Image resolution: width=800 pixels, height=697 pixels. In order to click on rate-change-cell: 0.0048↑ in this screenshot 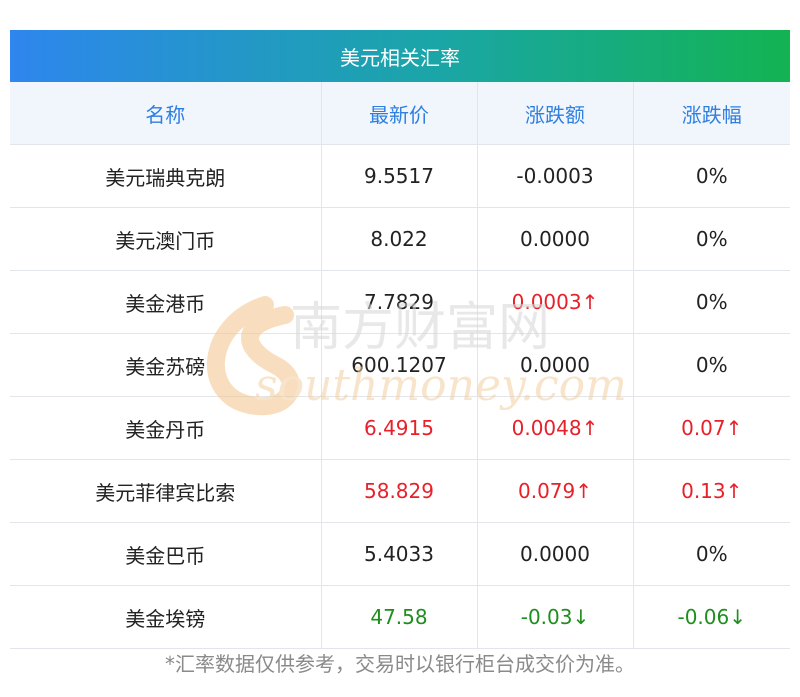, I will do `click(555, 428)`.